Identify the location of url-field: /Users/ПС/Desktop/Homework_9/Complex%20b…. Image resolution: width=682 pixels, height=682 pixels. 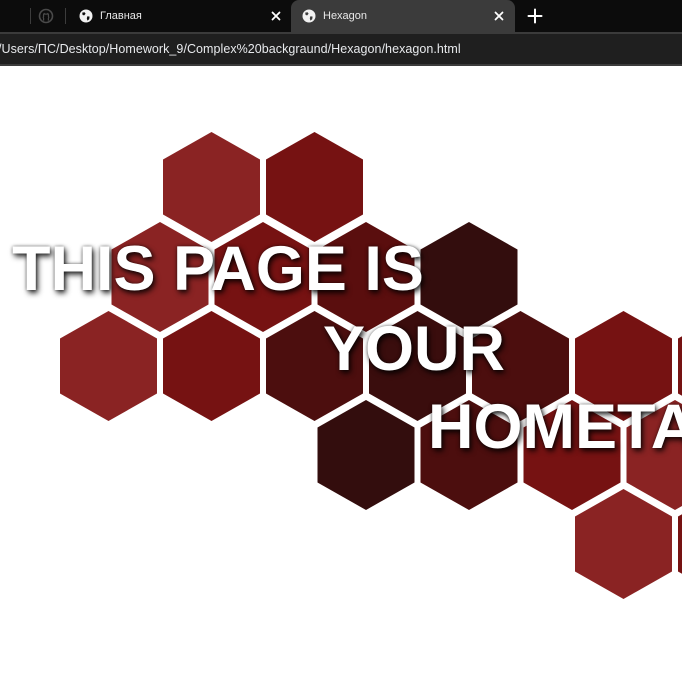
(341, 49).